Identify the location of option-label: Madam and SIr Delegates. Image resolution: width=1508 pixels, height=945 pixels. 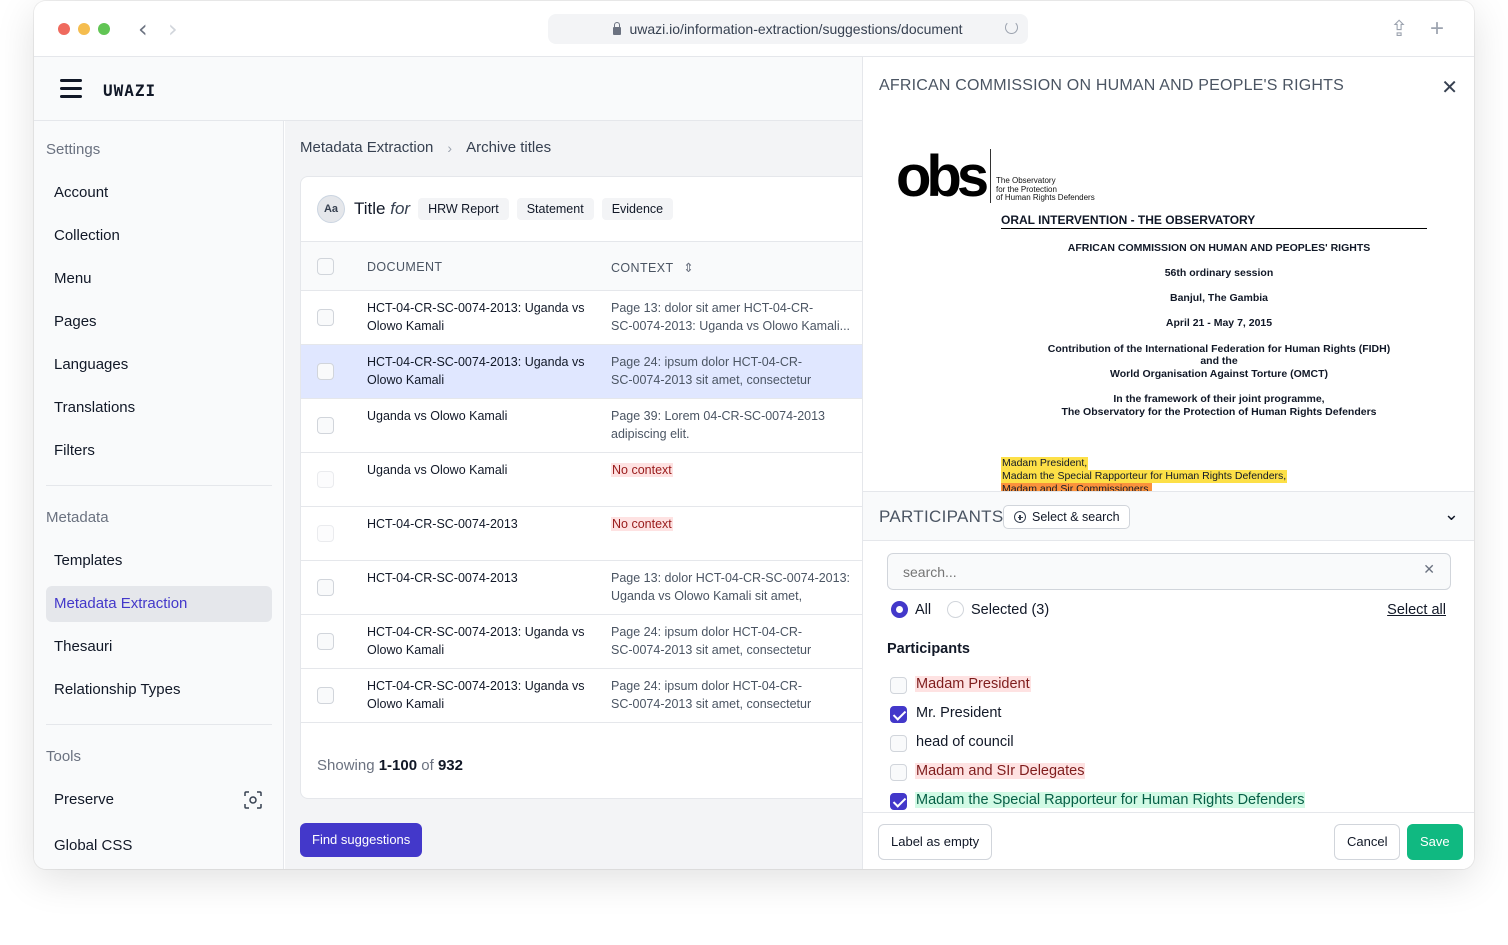
(1000, 771).